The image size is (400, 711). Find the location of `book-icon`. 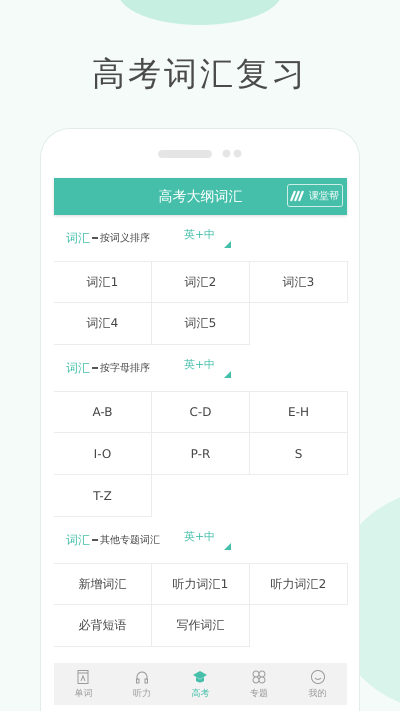

book-icon is located at coordinates (83, 676).